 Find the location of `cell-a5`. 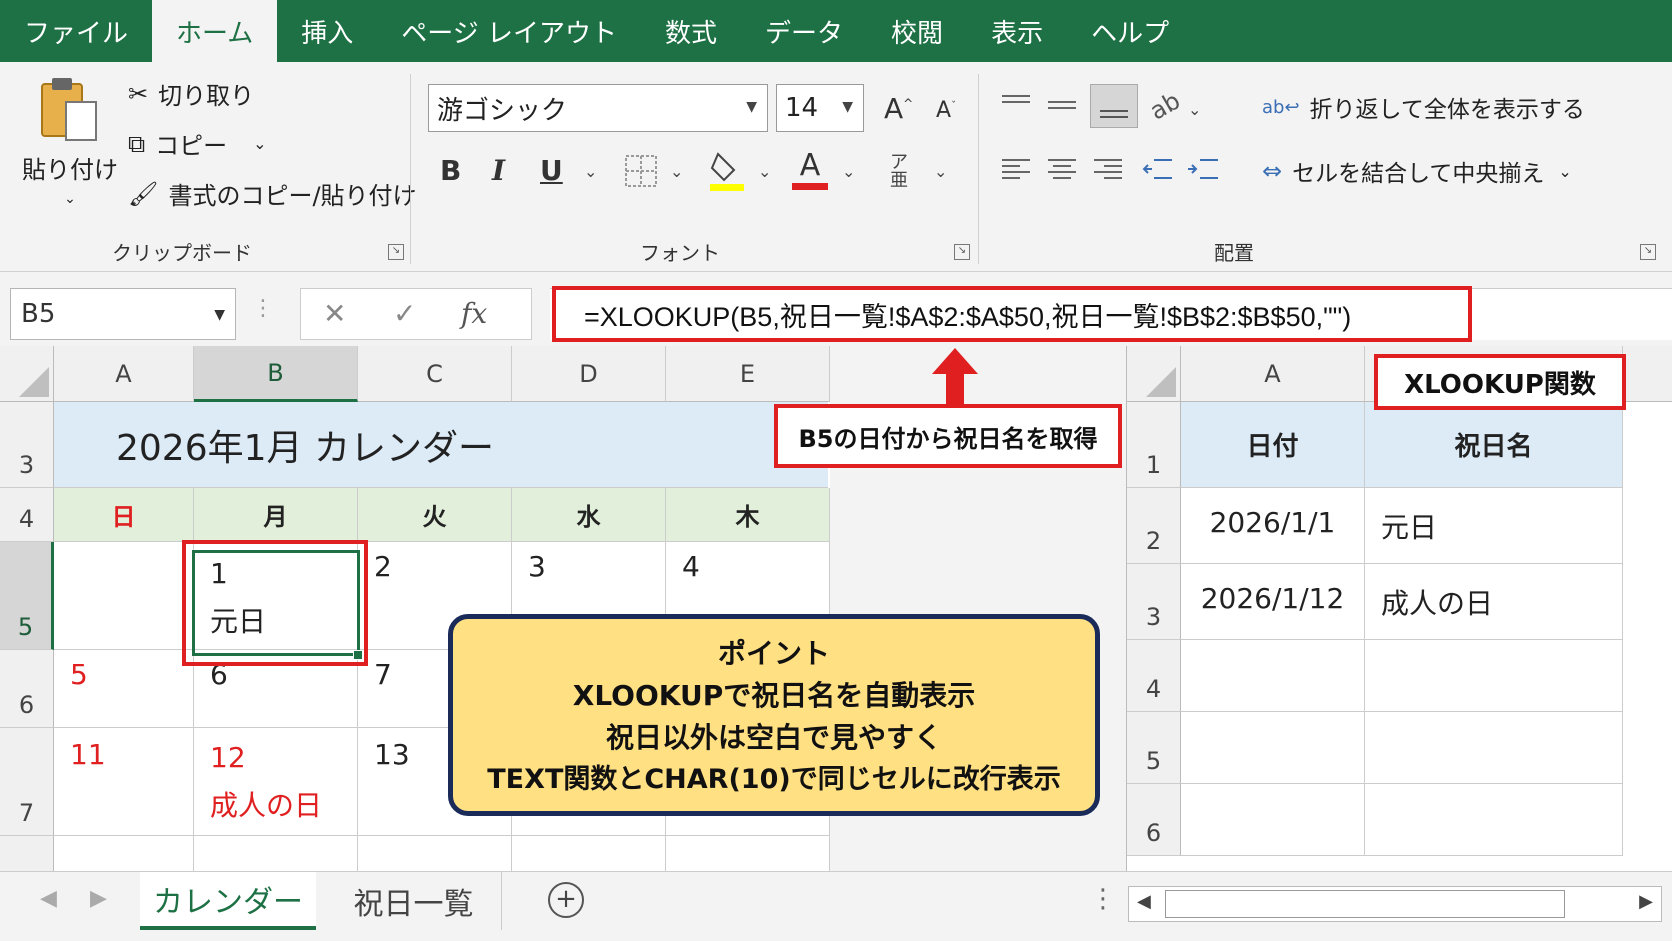

cell-a5 is located at coordinates (124, 596).